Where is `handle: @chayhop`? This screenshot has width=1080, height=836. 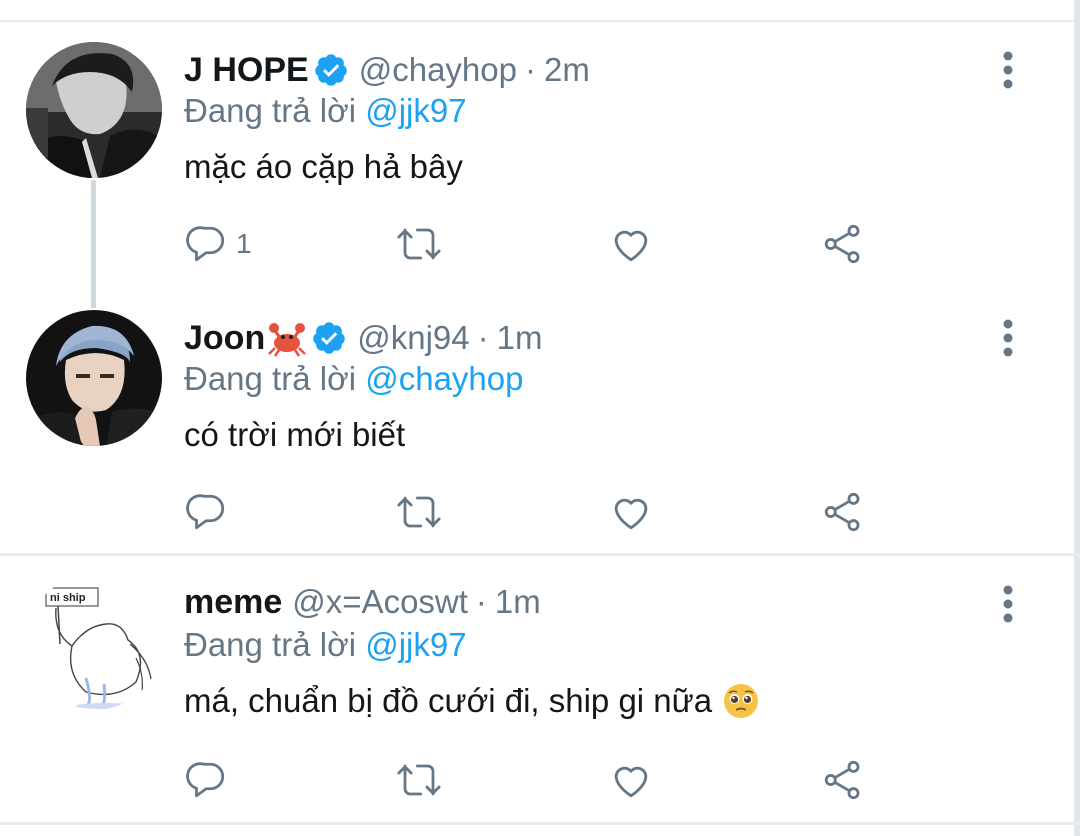
handle: @chayhop is located at coordinates (438, 70).